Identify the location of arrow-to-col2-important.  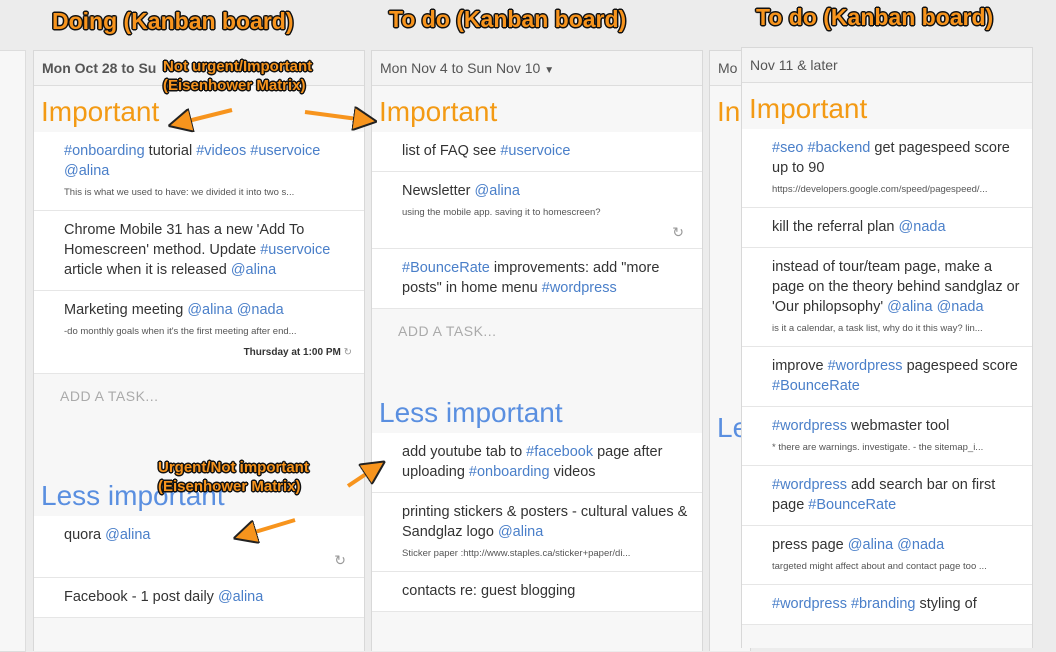
(334, 116).